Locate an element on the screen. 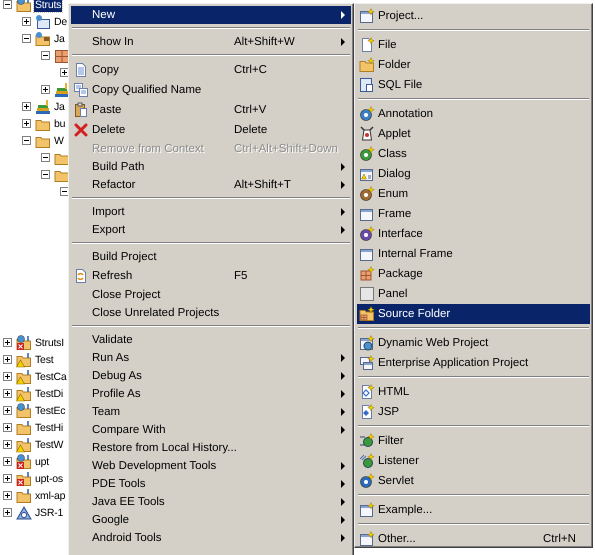  menu-item: Annotation is located at coordinates (473, 114).